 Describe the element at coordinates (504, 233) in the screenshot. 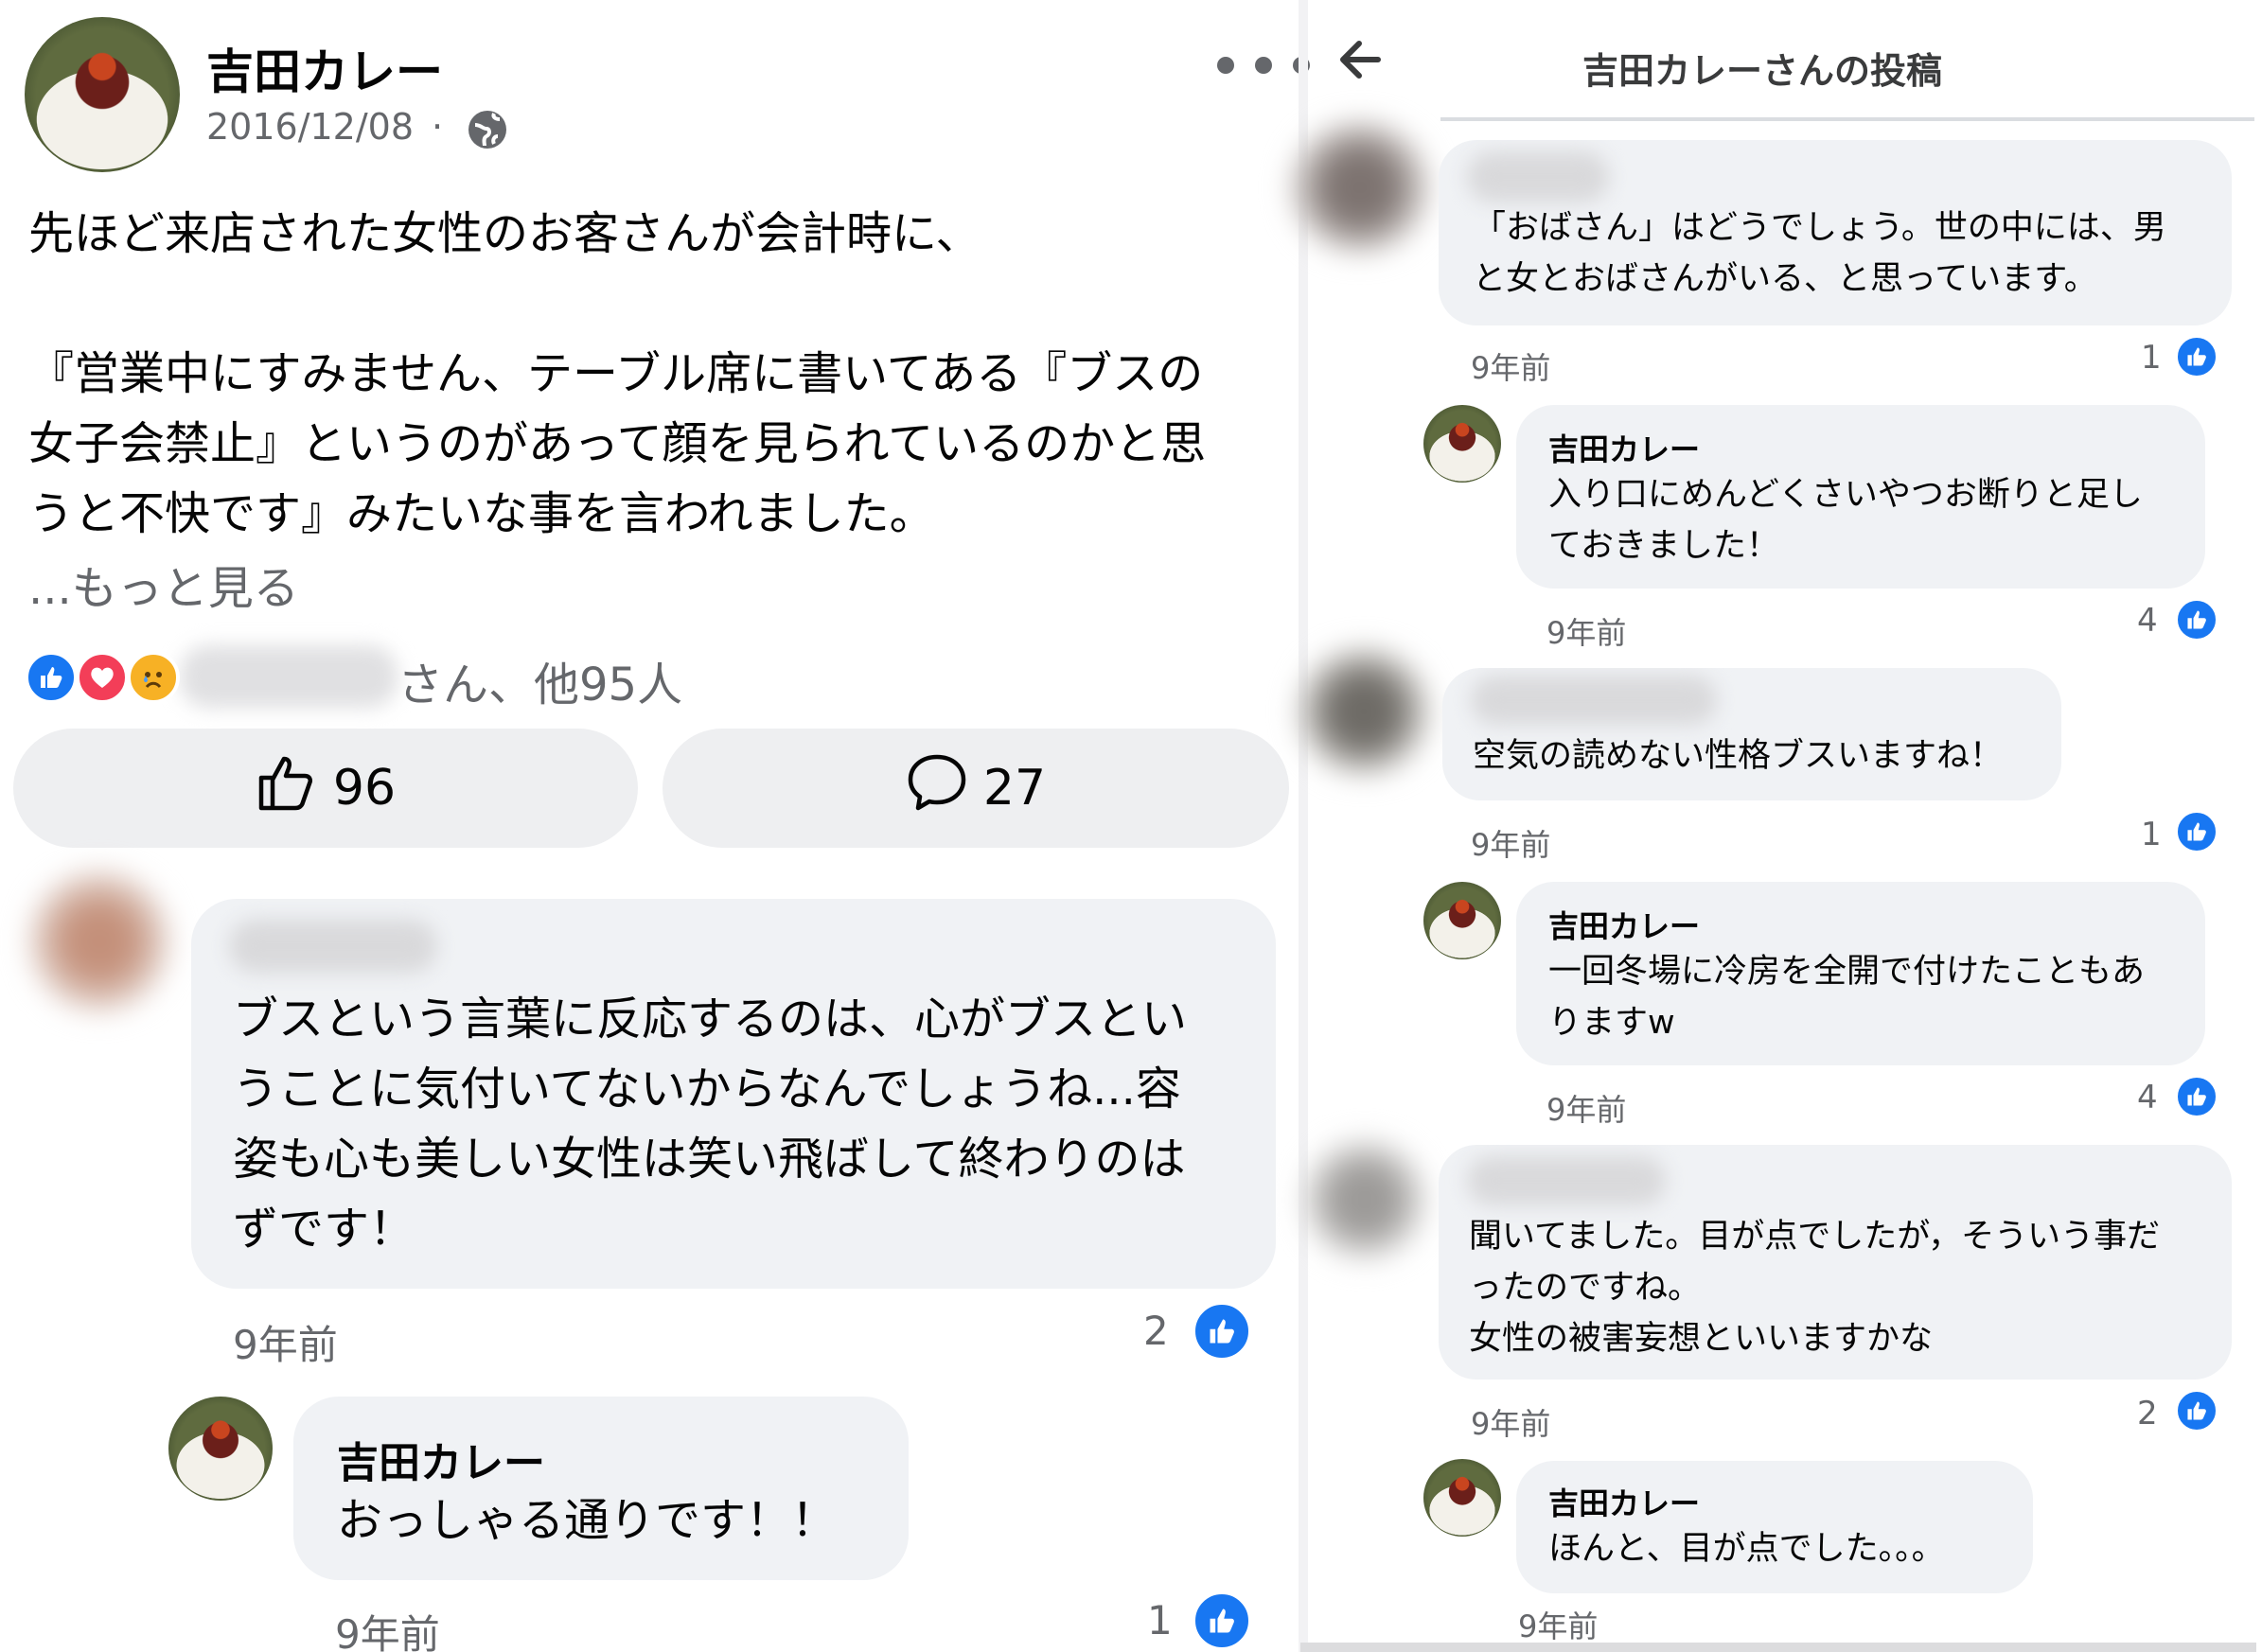

I see `post-body-line-1: 先ほど来店された女性のお客さんが会計時に、` at that location.